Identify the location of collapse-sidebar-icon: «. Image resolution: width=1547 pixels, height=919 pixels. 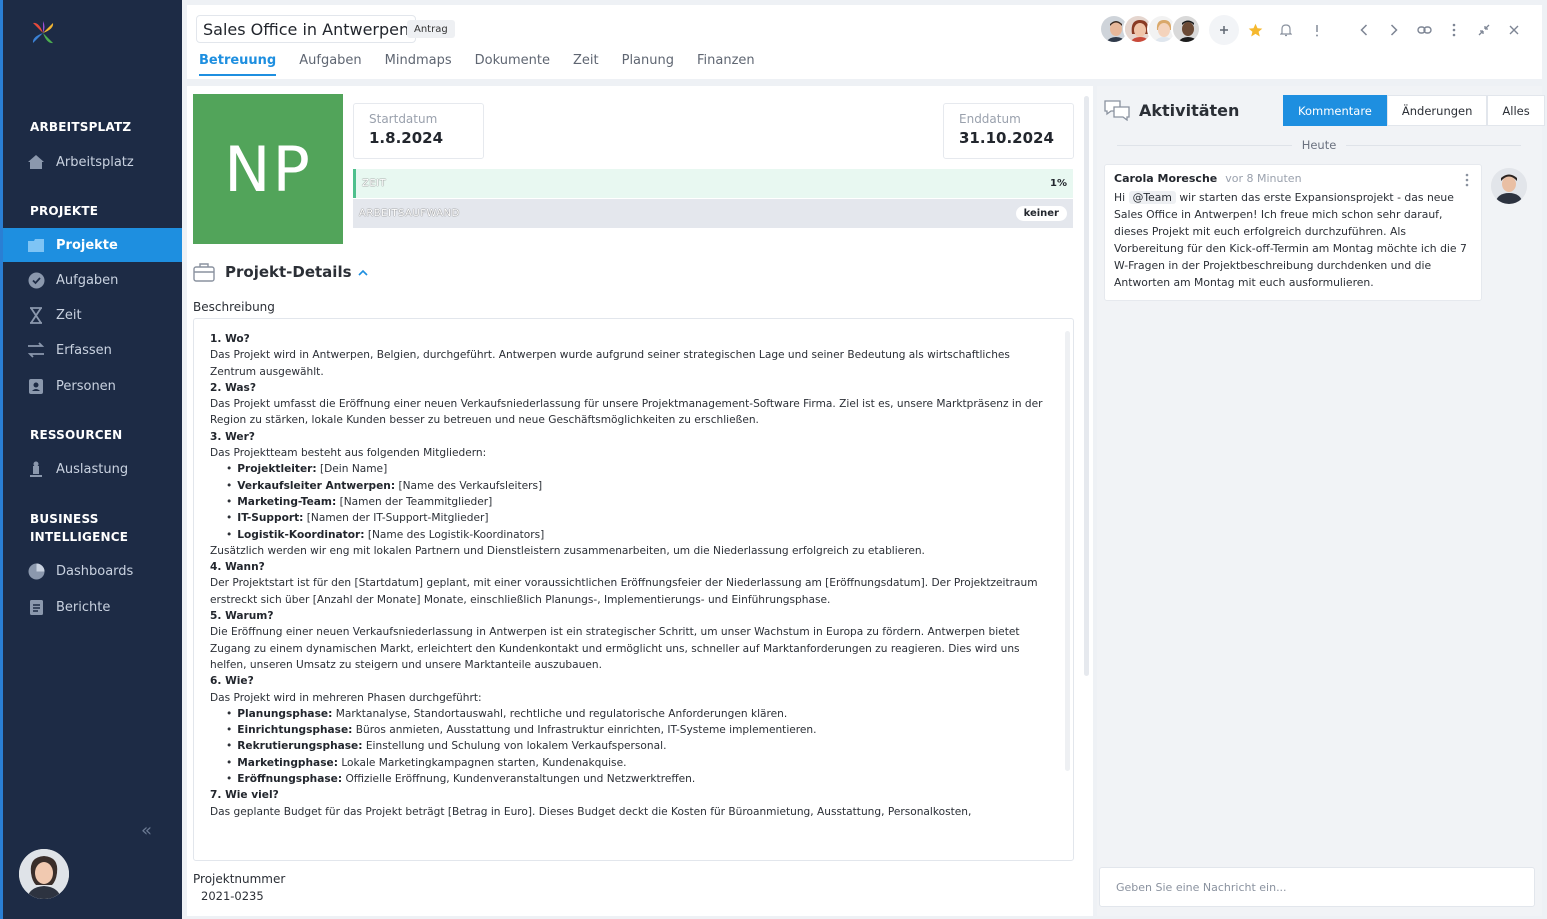
(146, 830).